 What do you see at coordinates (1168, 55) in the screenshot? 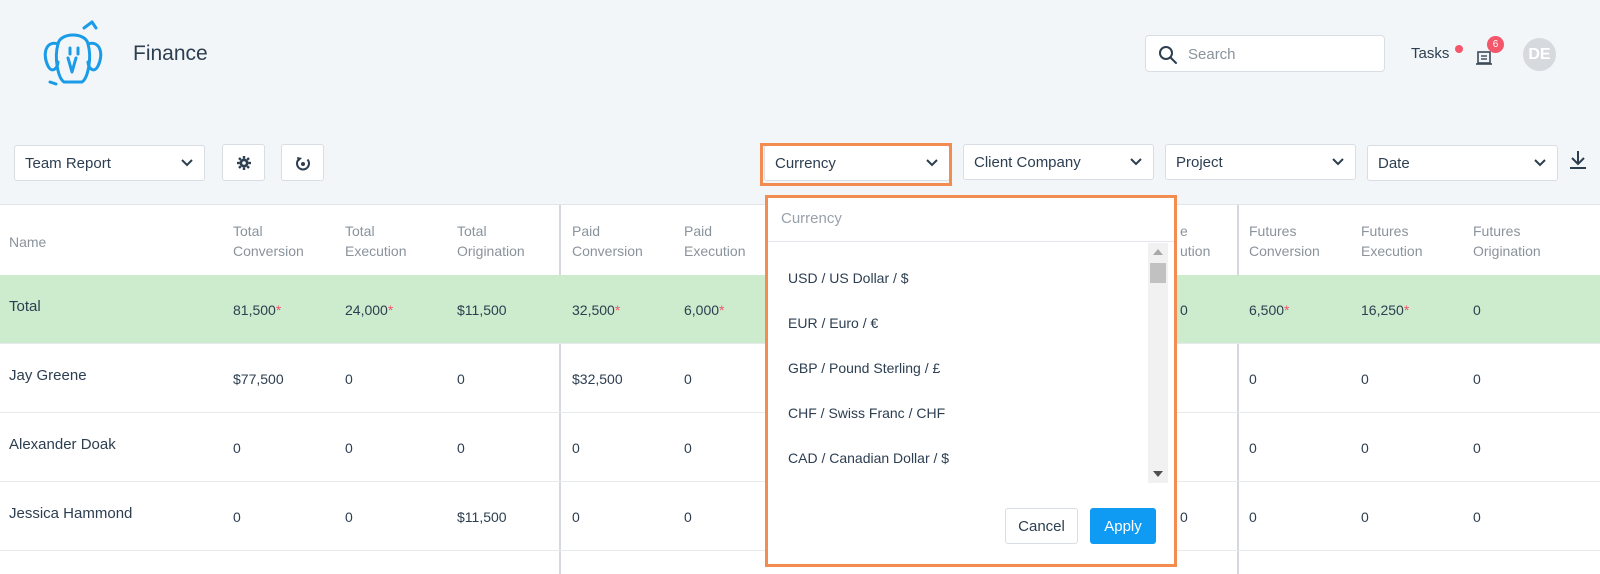
I see `search-icon` at bounding box center [1168, 55].